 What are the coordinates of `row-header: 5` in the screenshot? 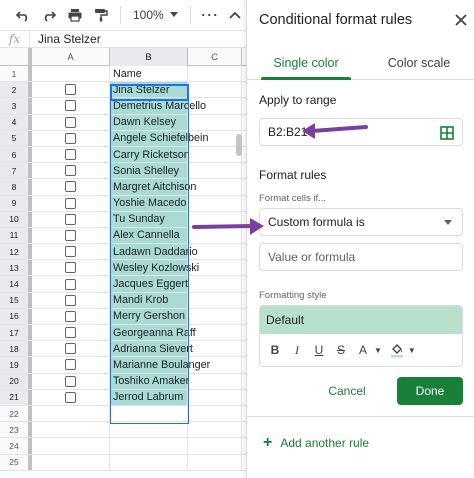 It's located at (16, 138).